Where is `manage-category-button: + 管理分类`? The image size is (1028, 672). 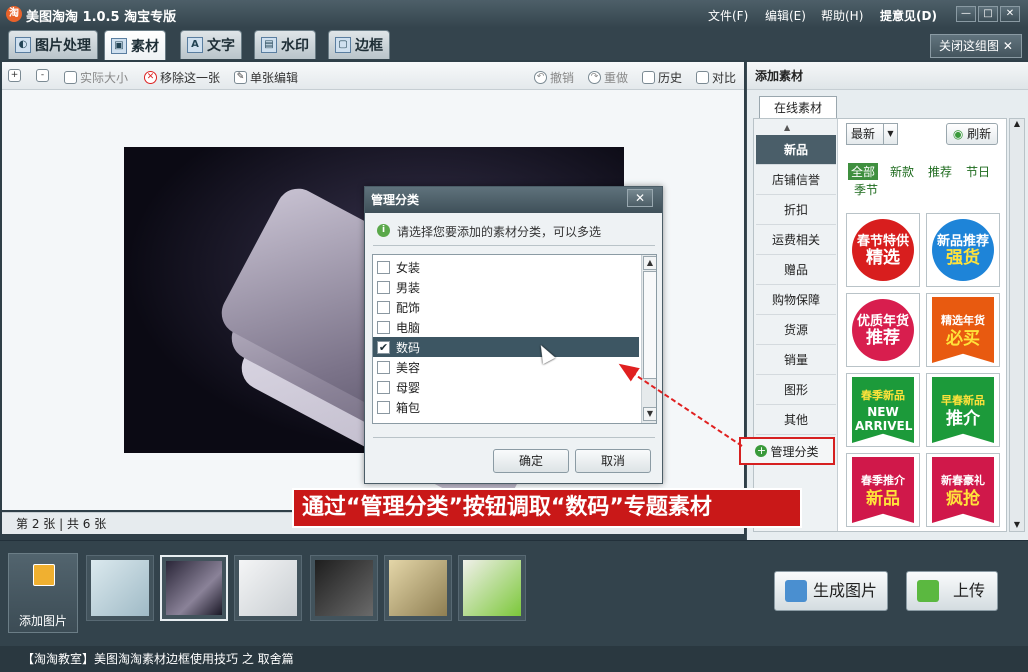
manage-category-button: + 管理分类 is located at coordinates (787, 451).